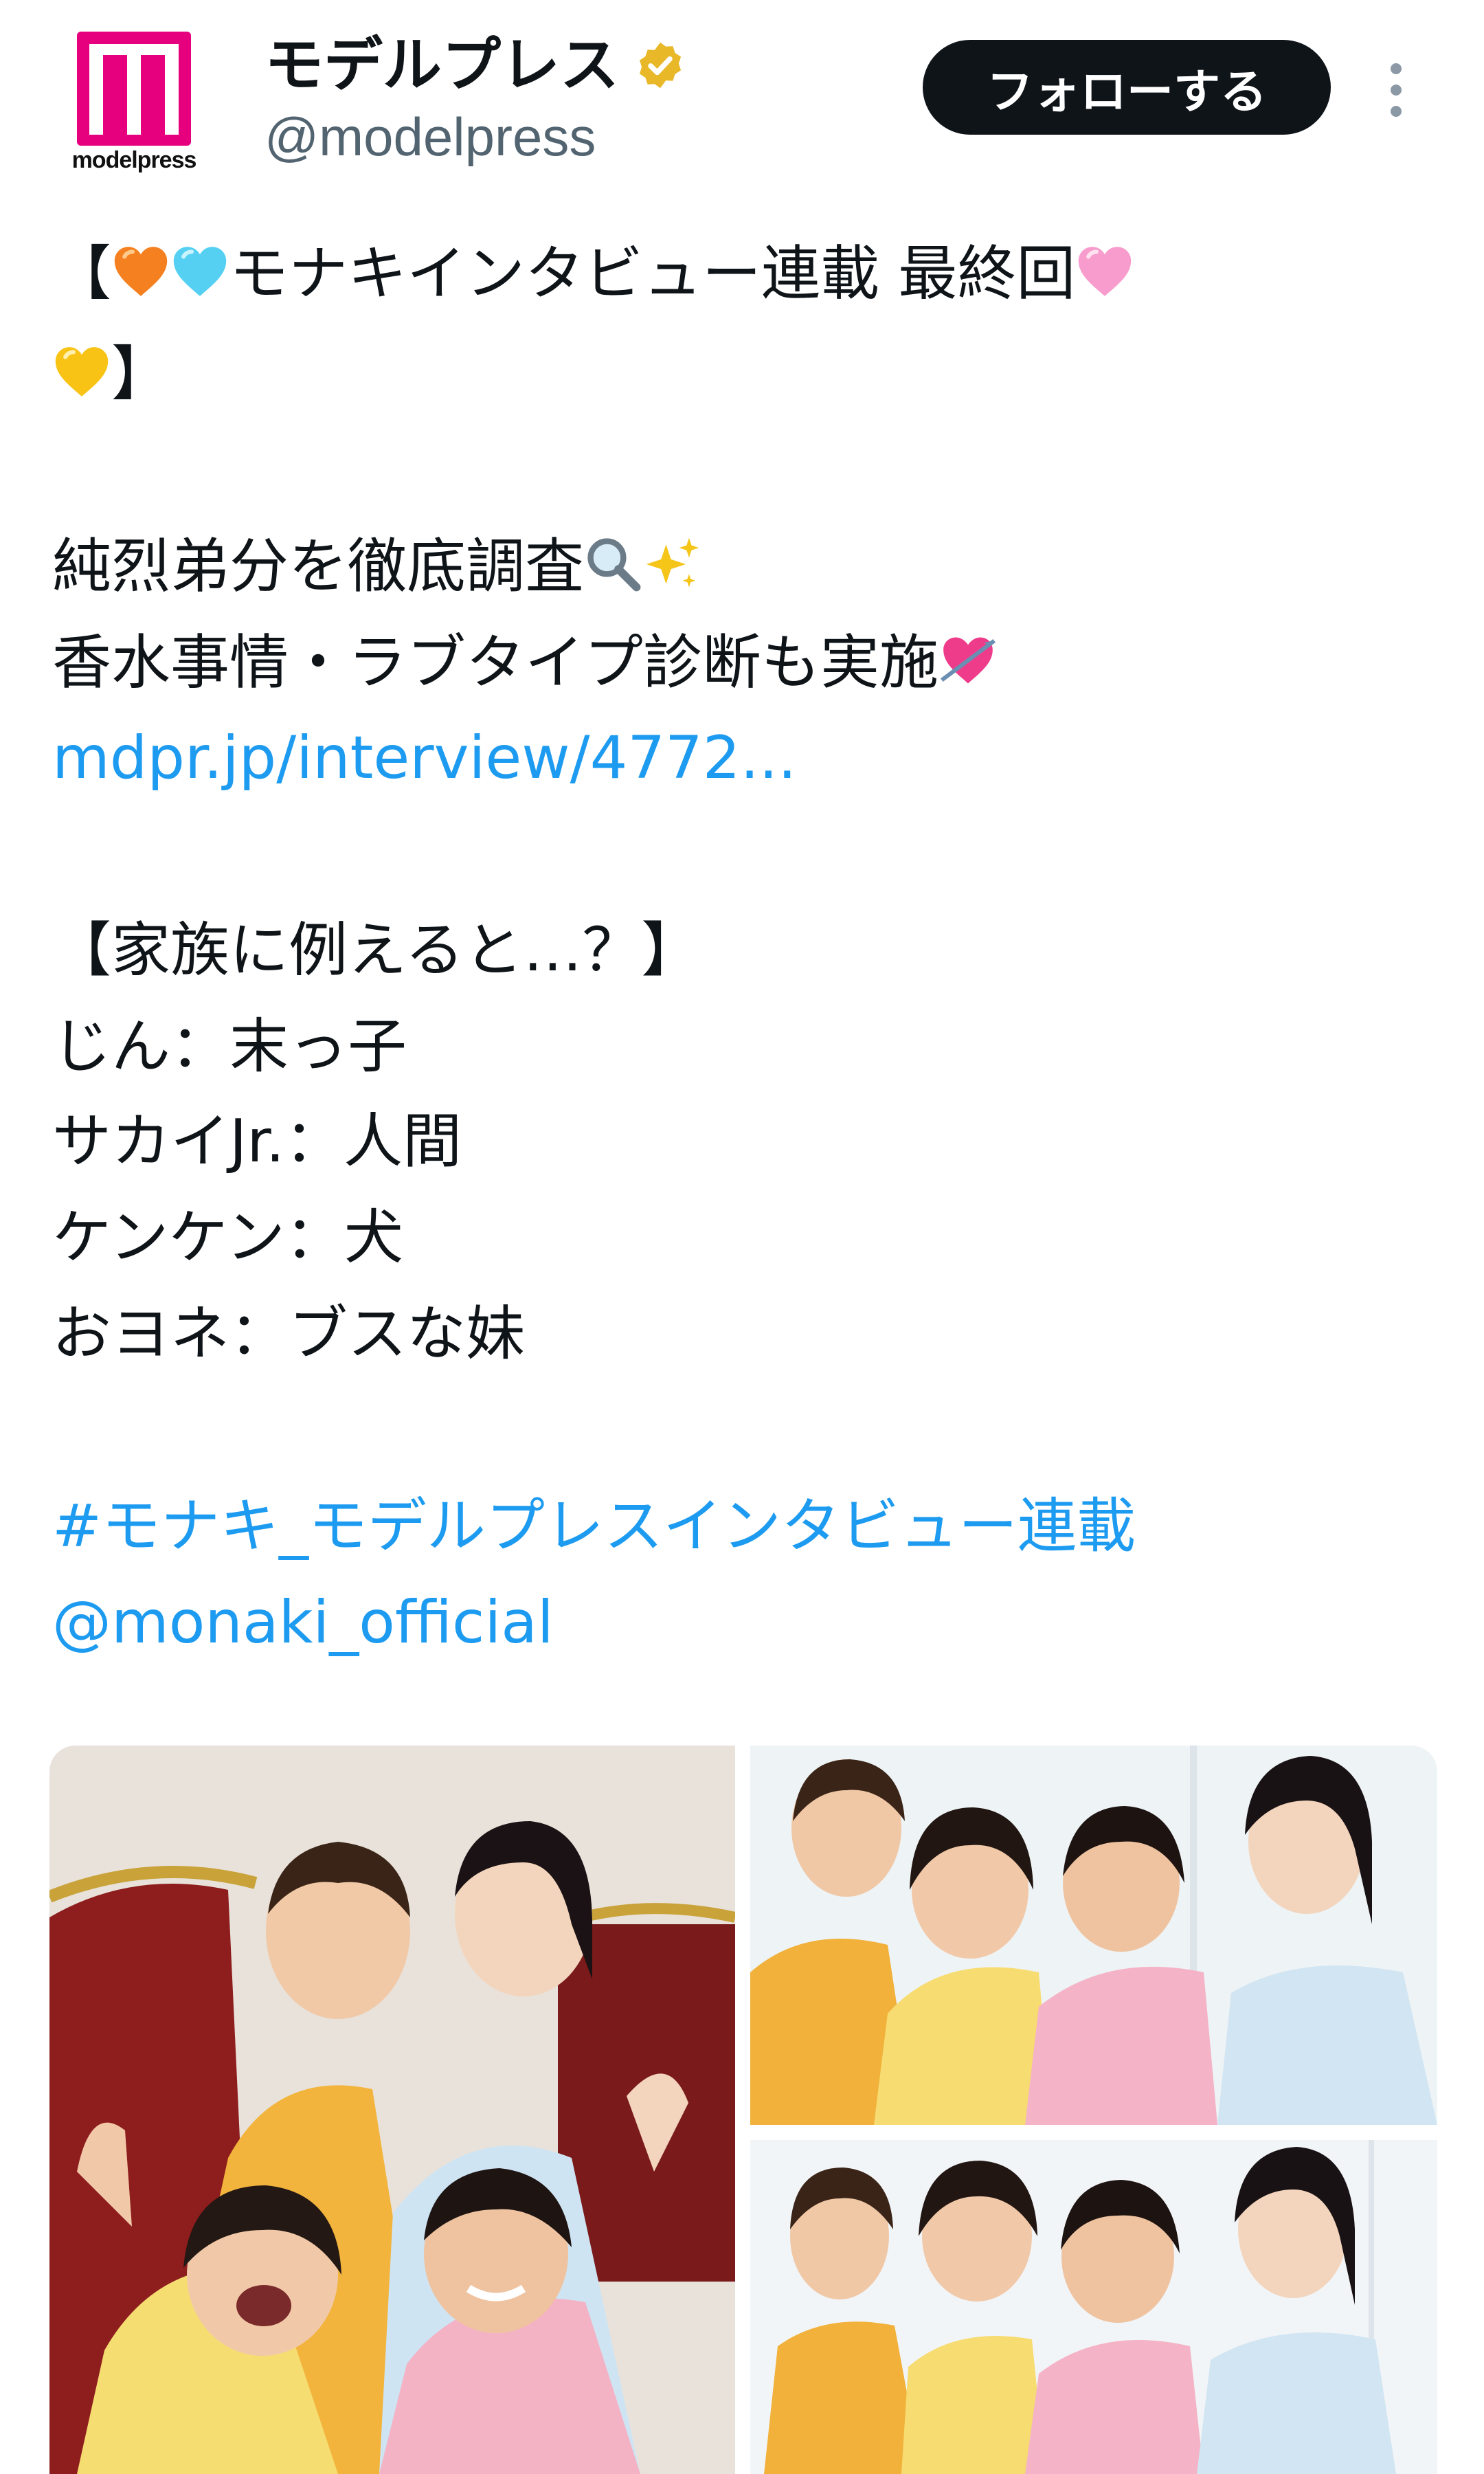 The width and height of the screenshot is (1484, 2474). What do you see at coordinates (141, 271) in the screenshot?
I see `orange-heart-icon` at bounding box center [141, 271].